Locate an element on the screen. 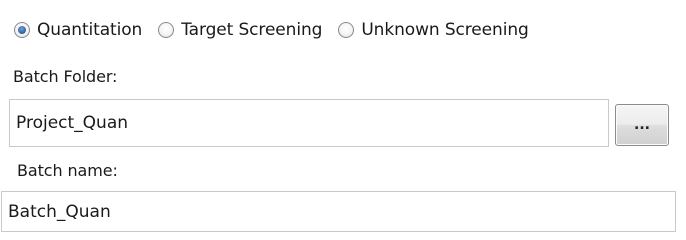 This screenshot has height=240, width=686. batch-name-label: Batch name: is located at coordinates (67, 170).